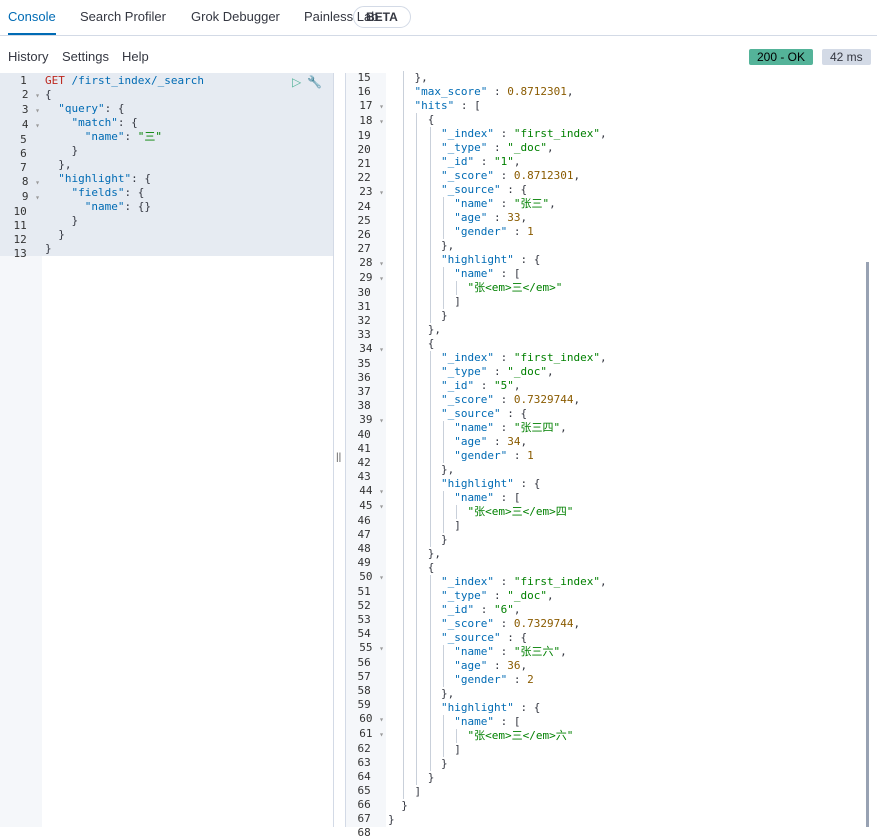  Describe the element at coordinates (85, 57) in the screenshot. I see `settings-link: Settings` at that location.